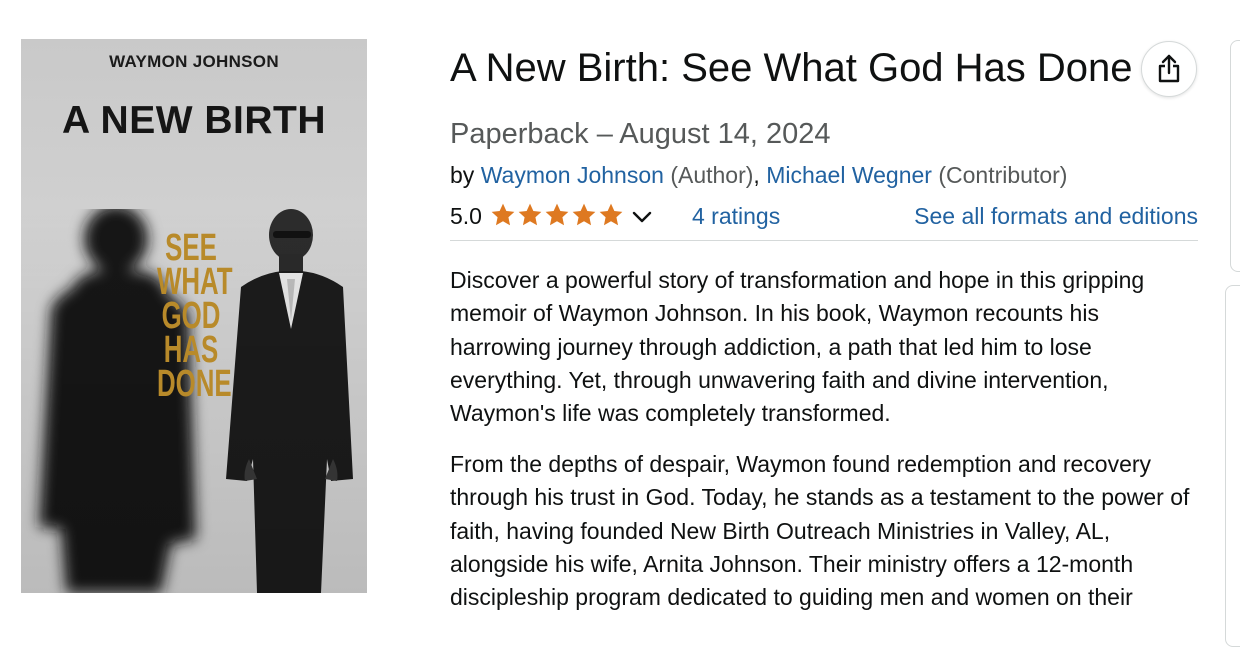 The height and width of the screenshot is (647, 1240). Describe the element at coordinates (736, 216) in the screenshot. I see `ratings-count-link: 4 ratings` at that location.